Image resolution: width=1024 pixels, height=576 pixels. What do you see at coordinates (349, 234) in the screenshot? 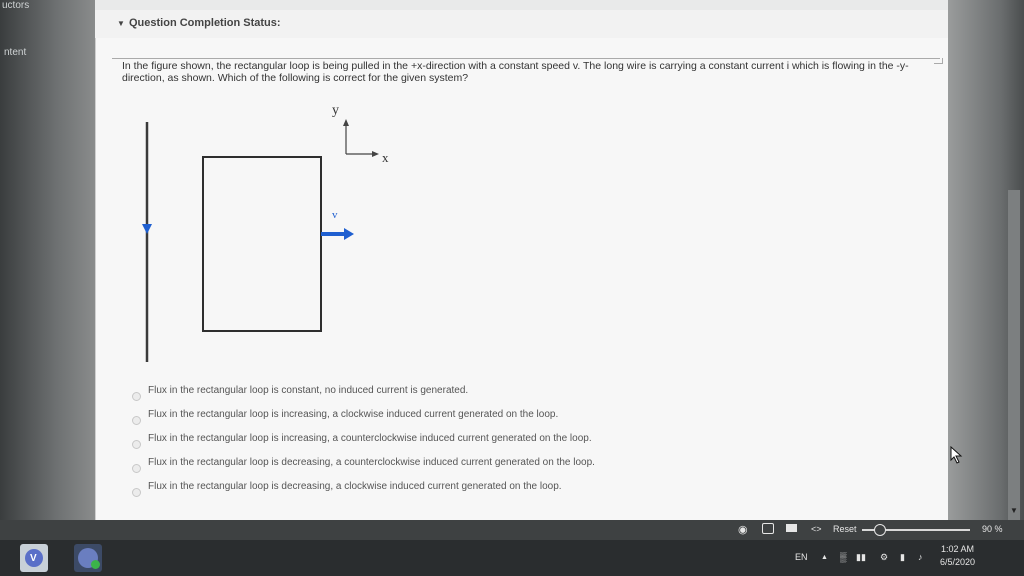
I see `velocity-arrowhead` at bounding box center [349, 234].